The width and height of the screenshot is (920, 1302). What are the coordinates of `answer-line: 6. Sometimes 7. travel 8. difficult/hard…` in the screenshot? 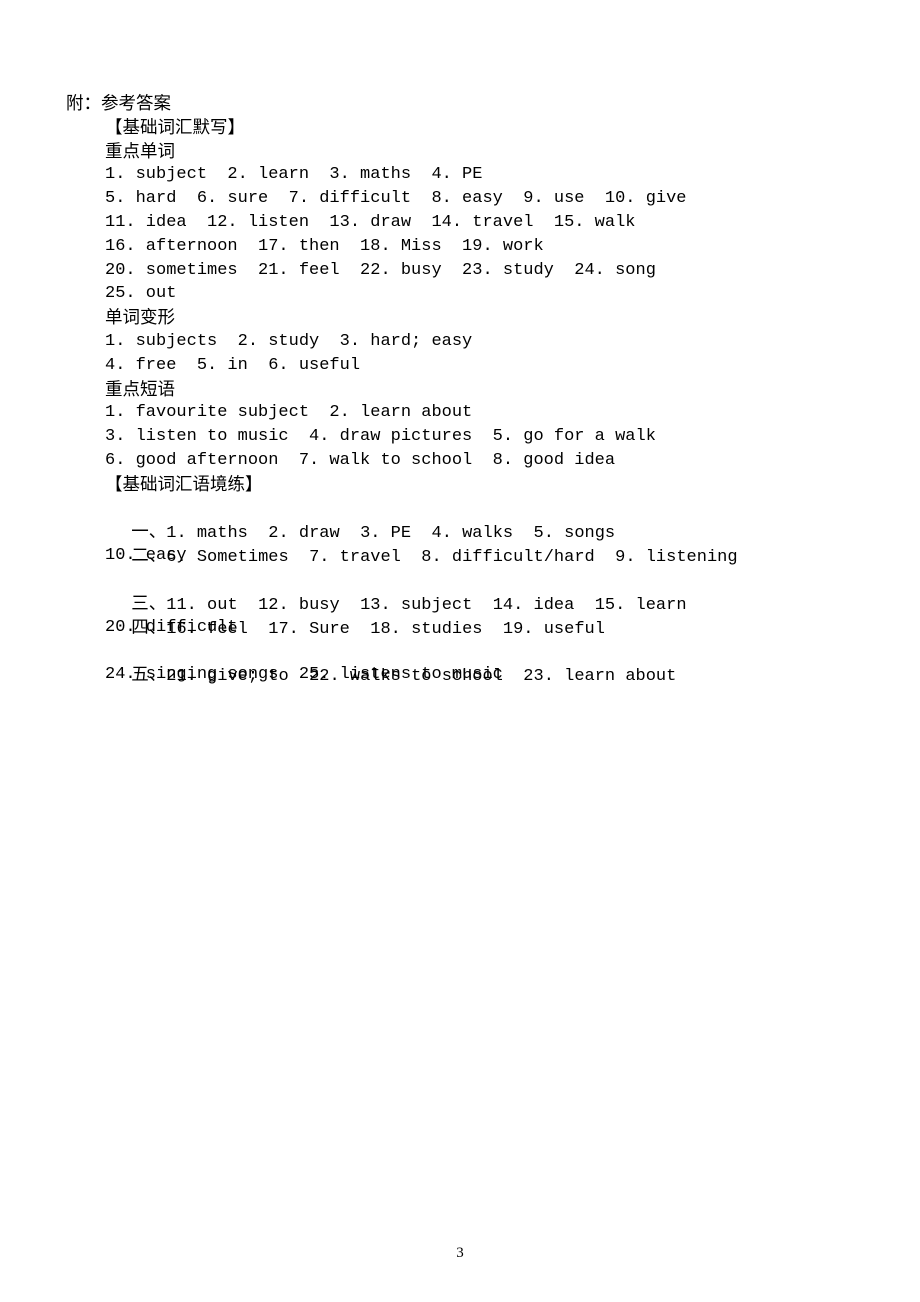 It's located at (452, 558).